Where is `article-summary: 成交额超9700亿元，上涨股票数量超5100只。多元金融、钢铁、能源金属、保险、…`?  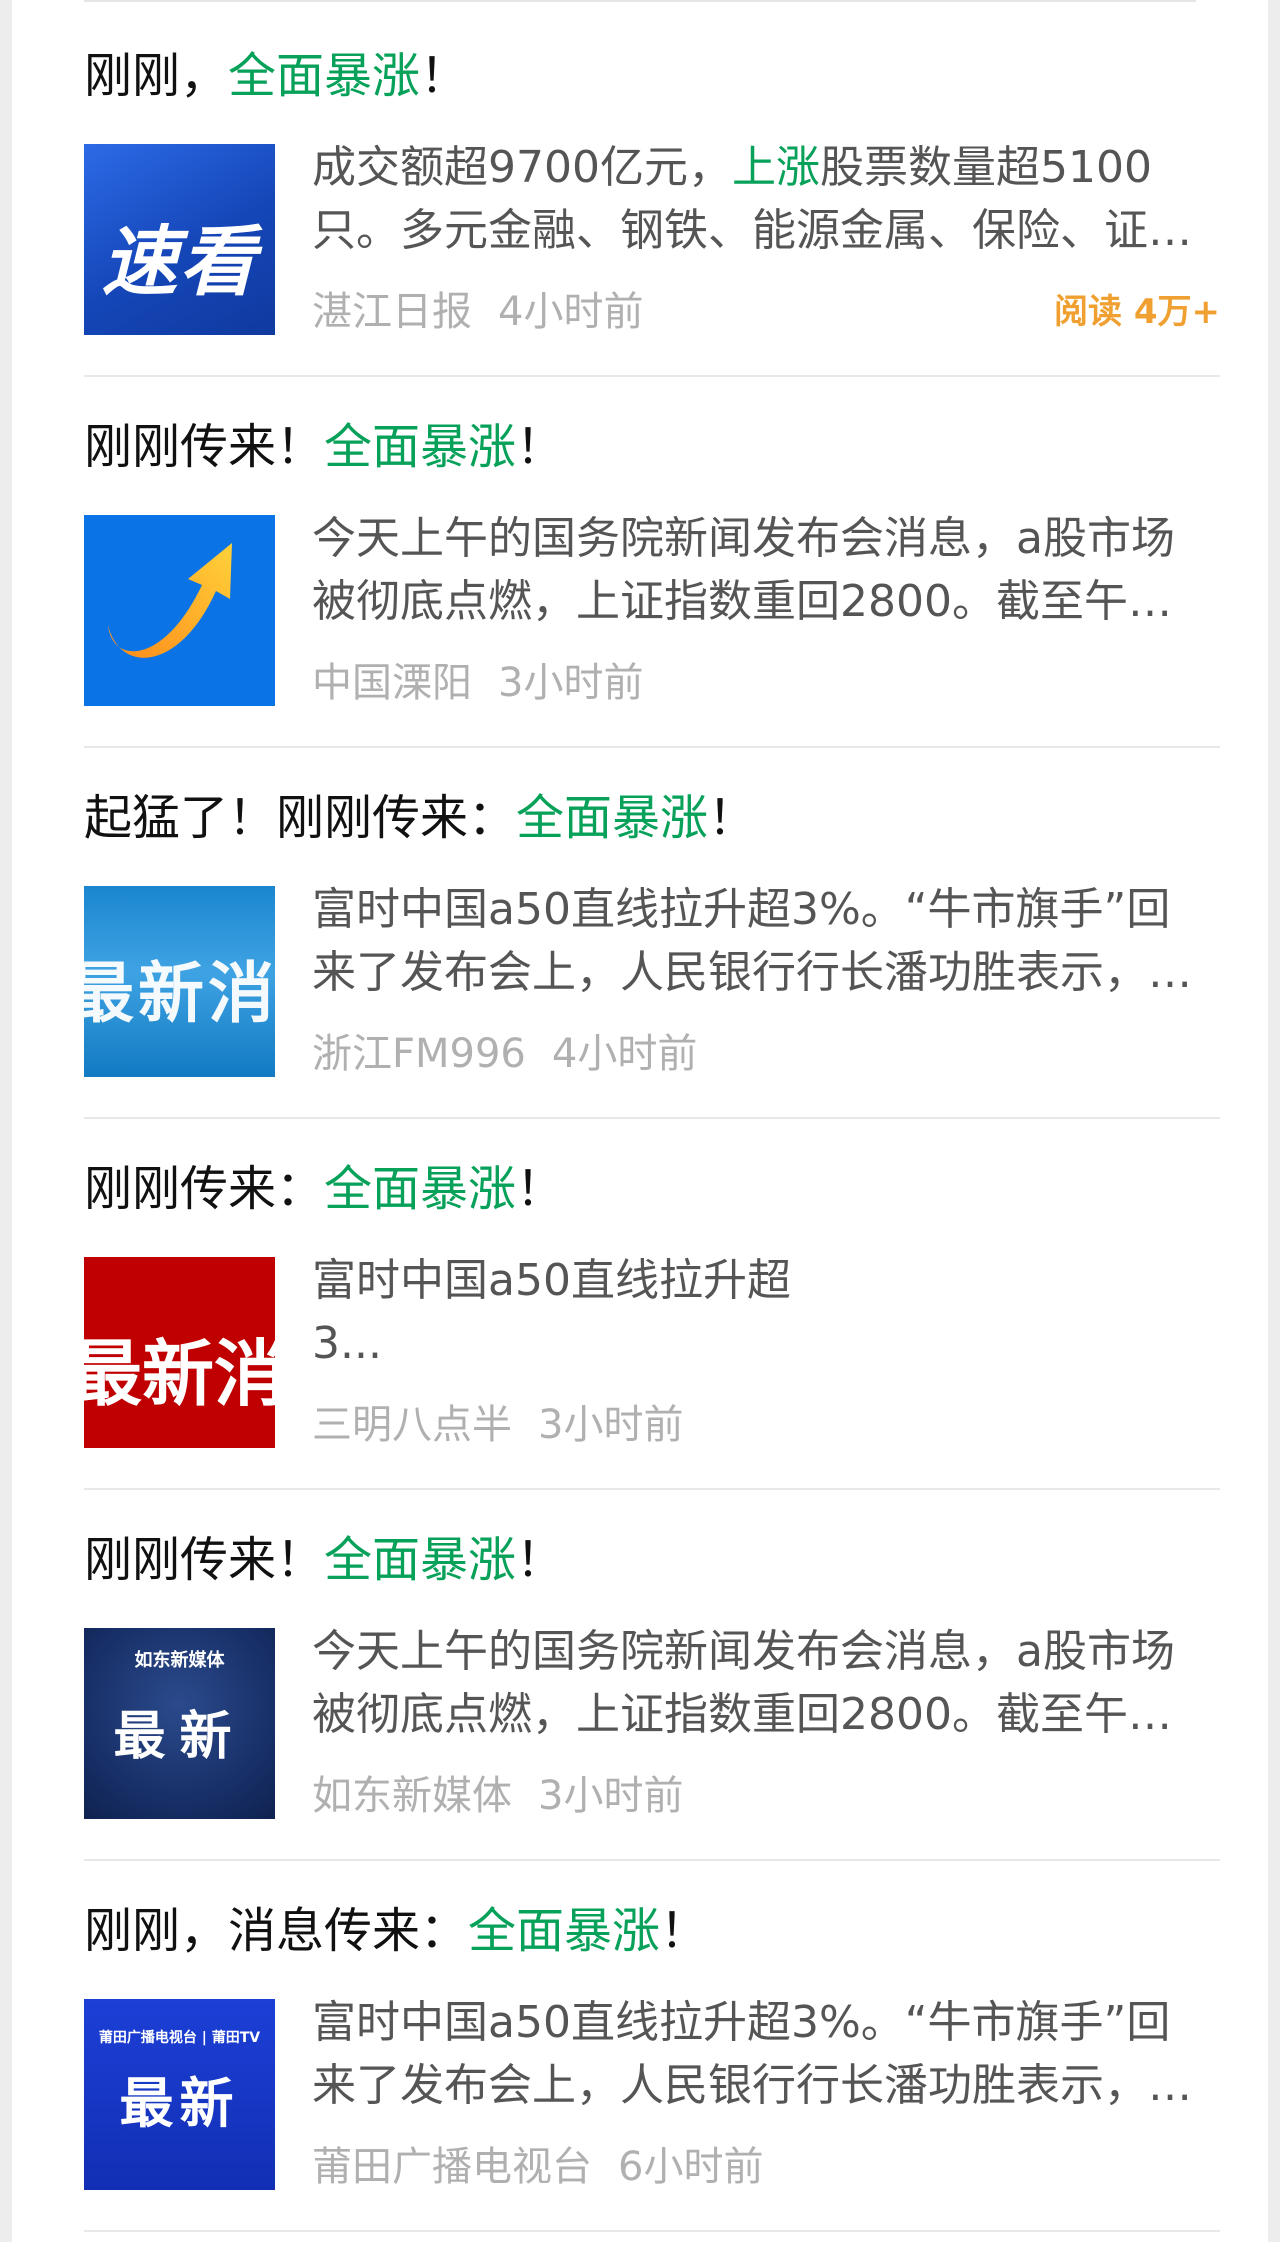 article-summary: 成交额超9700亿元，上涨股票数量超5100只。多元金融、钢铁、能源金属、保险、… is located at coordinates (757, 199).